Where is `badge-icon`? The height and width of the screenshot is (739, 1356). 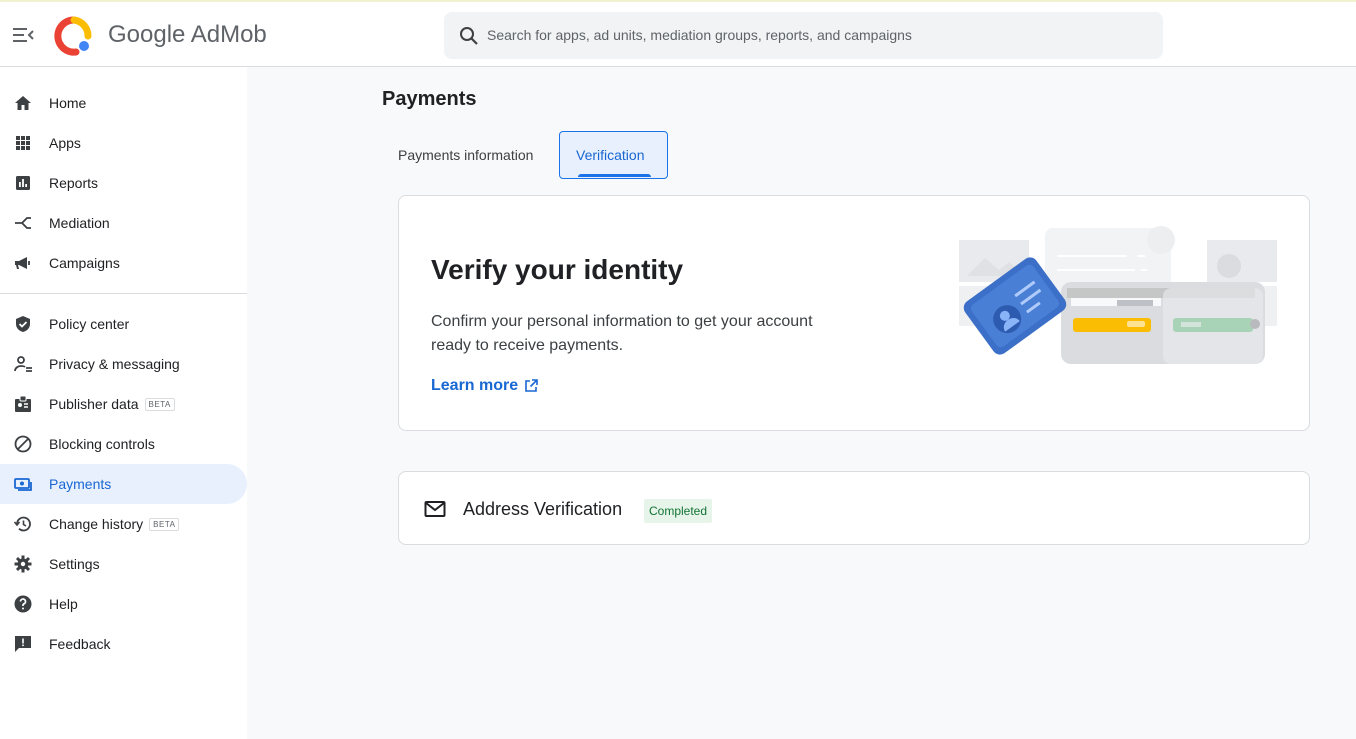 badge-icon is located at coordinates (23, 404).